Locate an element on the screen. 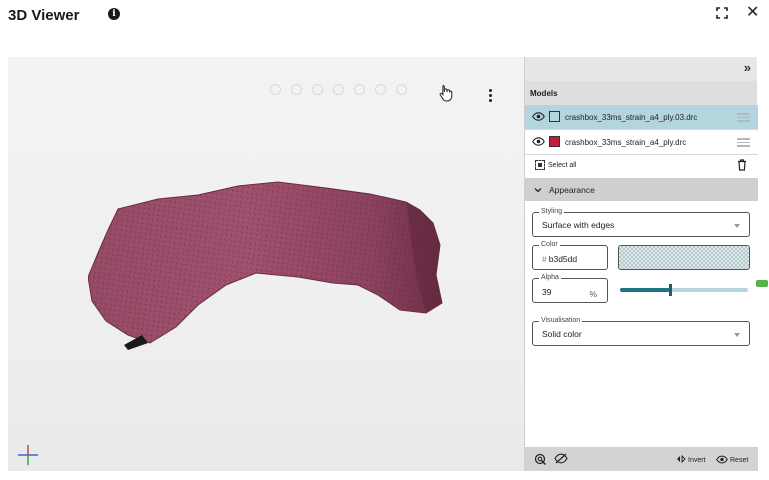  model-row: crashbox_33ms_strain_a4_ply.drc is located at coordinates (641, 142).